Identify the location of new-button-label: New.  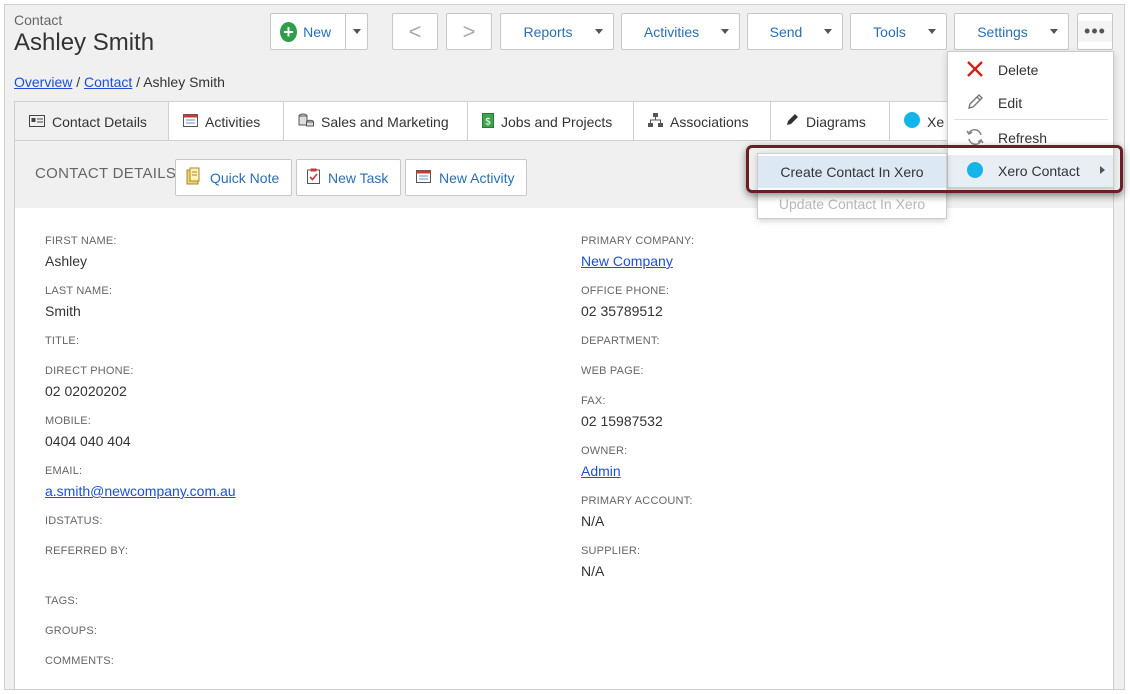
(317, 31).